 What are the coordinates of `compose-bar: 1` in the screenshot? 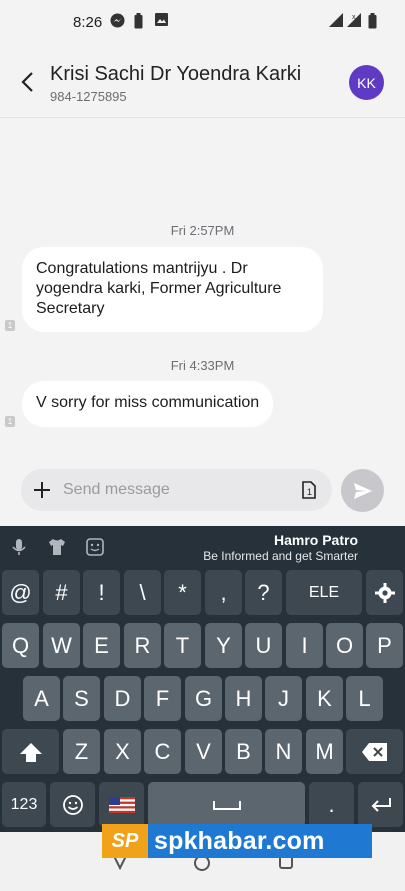 It's located at (176, 490).